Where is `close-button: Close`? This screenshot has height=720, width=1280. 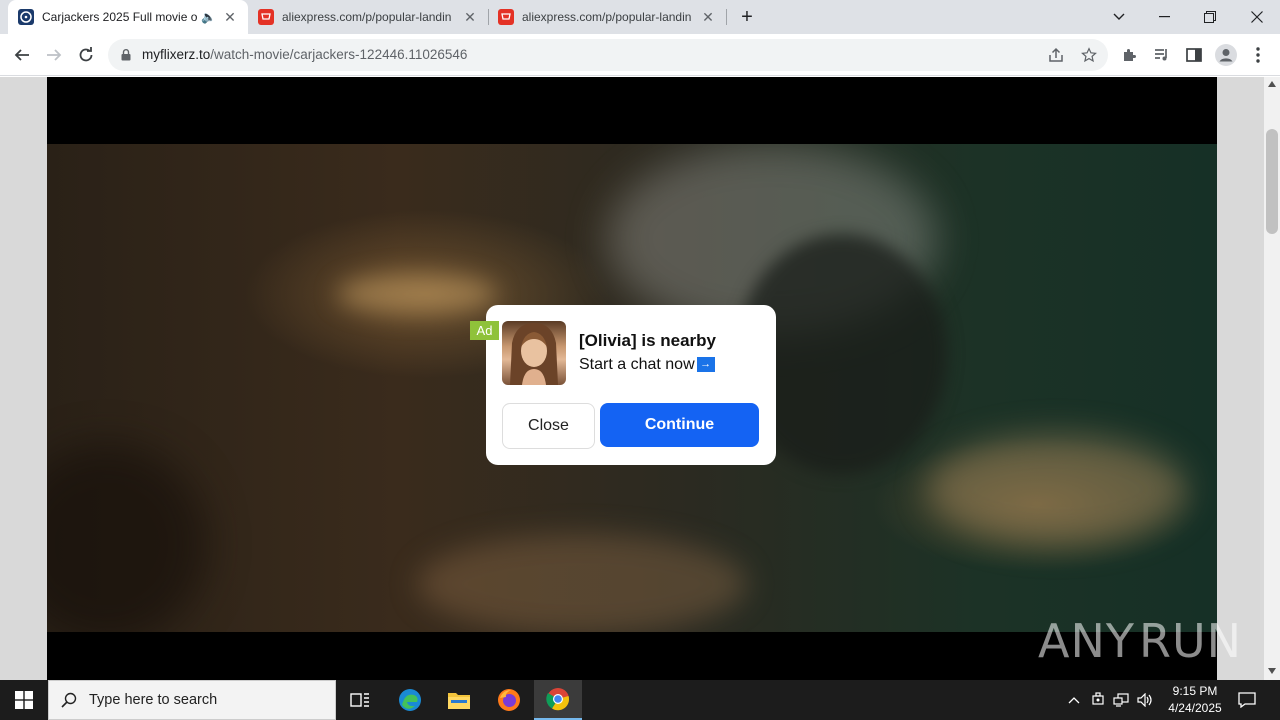
close-button: Close is located at coordinates (548, 426).